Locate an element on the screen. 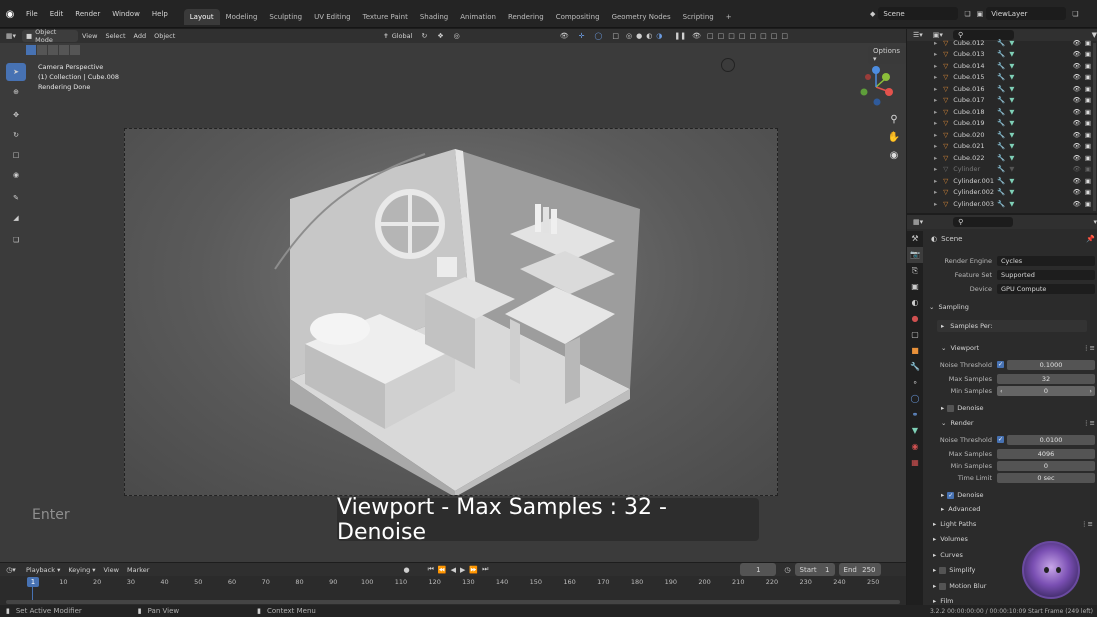  menu-render: Render is located at coordinates (87, 14).